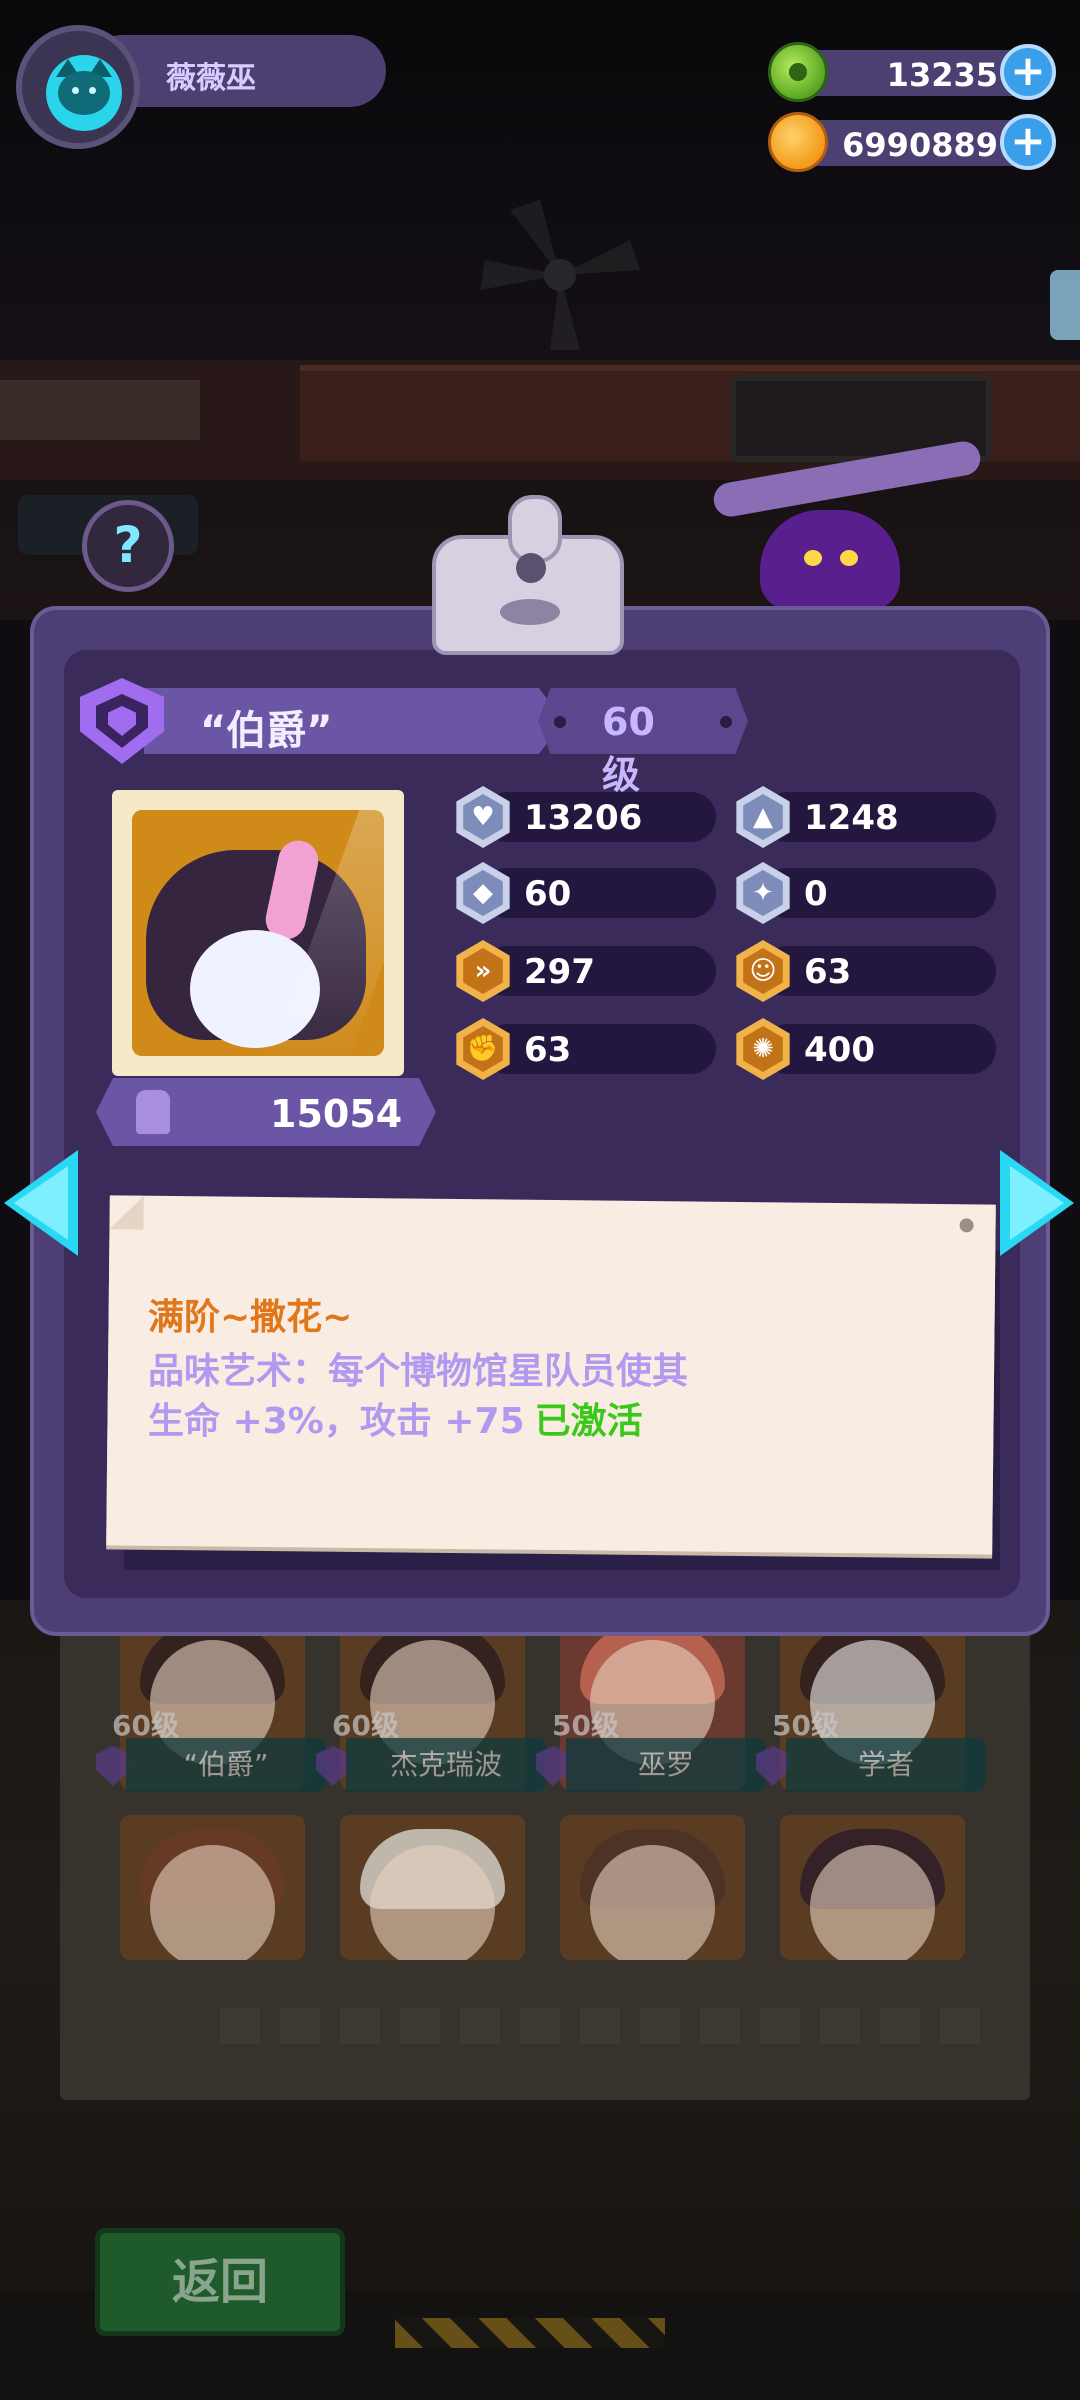 The height and width of the screenshot is (2400, 1080). Describe the element at coordinates (211, 78) in the screenshot. I see `player-name: 薇薇巫` at that location.